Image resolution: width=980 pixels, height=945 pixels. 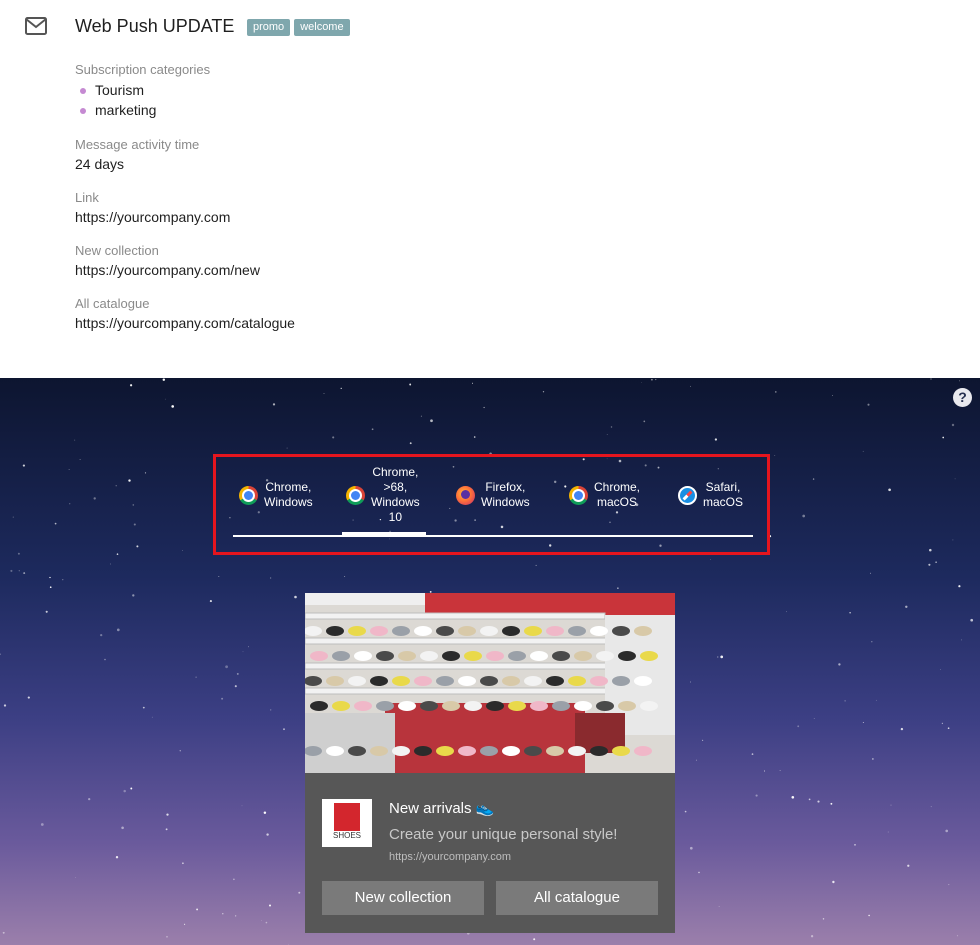 I want to click on new-collection-button: New collection, so click(x=403, y=898).